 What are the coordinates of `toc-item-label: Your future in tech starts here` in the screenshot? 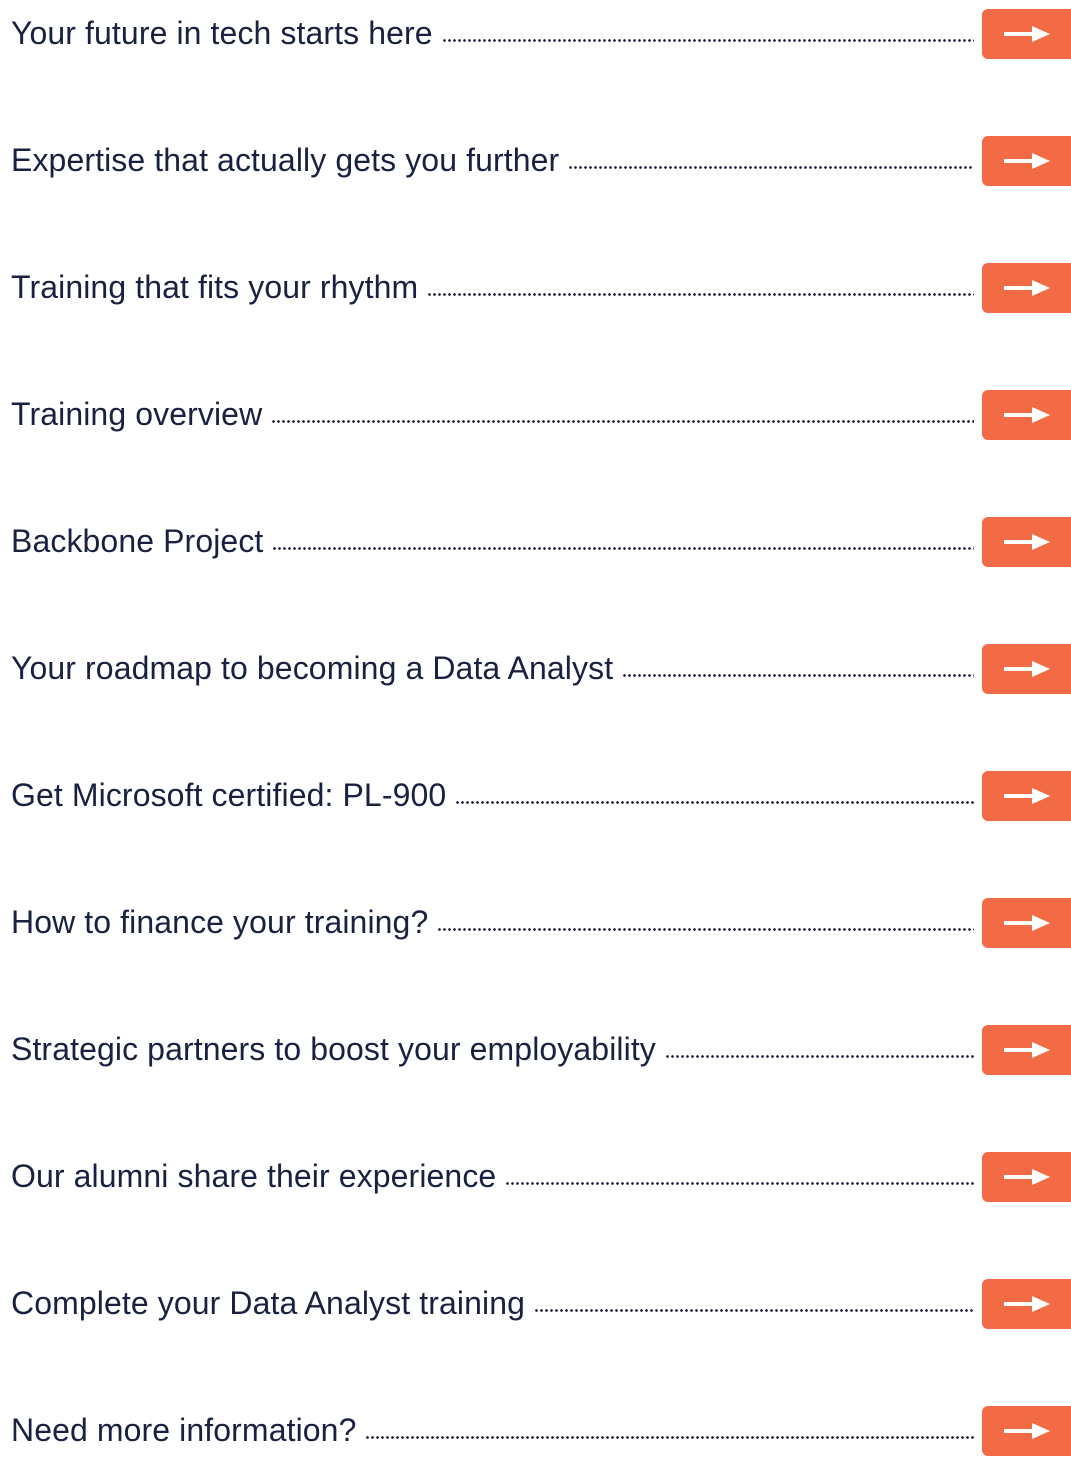 It's located at (222, 33).